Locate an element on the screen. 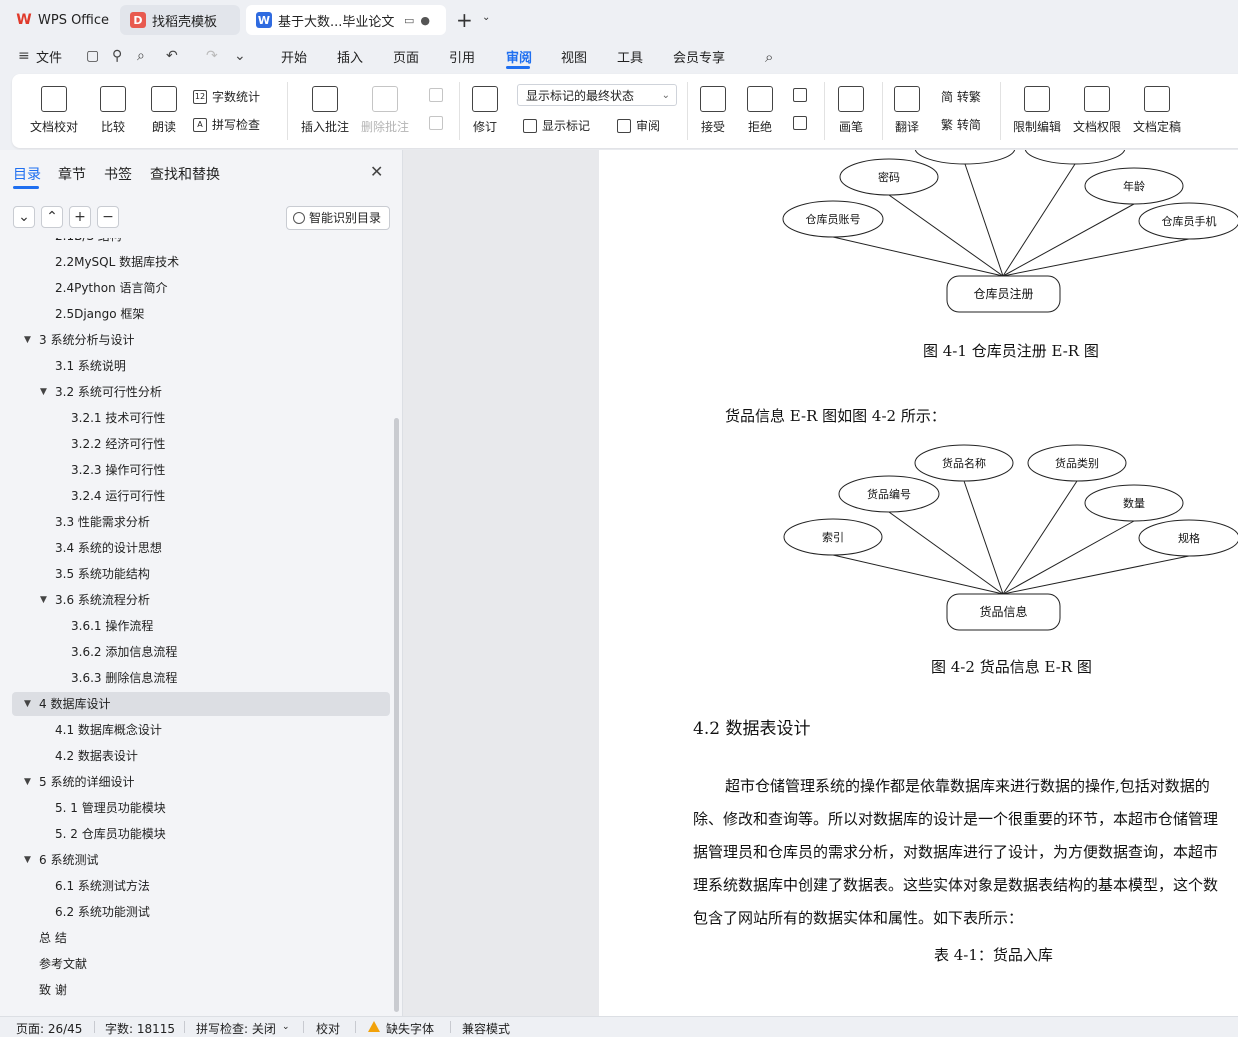  nav-tab-chapters: 章节 is located at coordinates (72, 174).